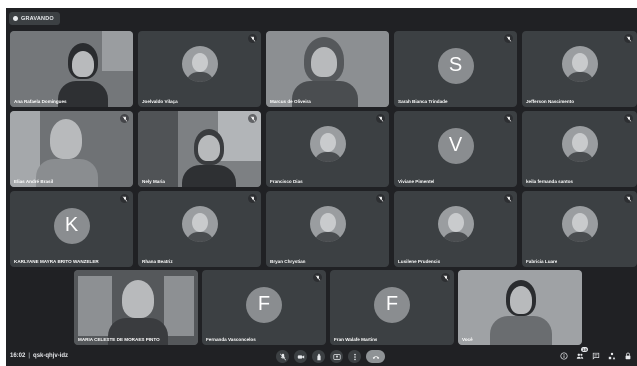  I want to click on mic-toggle-button, so click(282, 356).